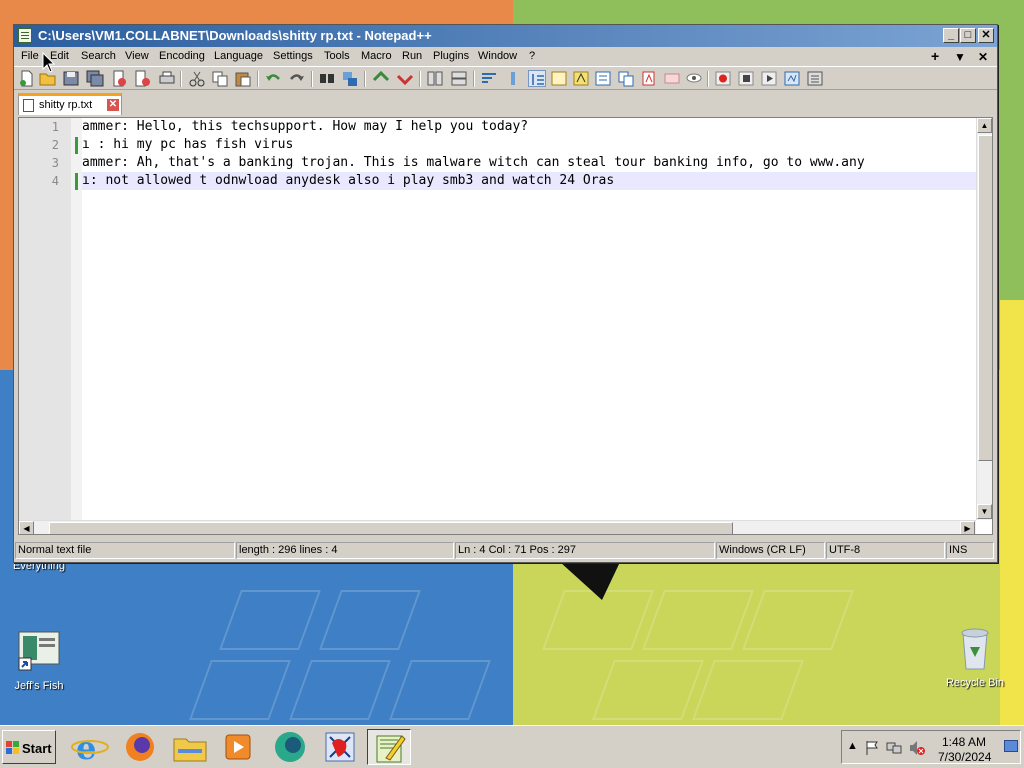  What do you see at coordinates (960, 57) in the screenshot?
I see `tab-list-dropdown-button: ▼` at bounding box center [960, 57].